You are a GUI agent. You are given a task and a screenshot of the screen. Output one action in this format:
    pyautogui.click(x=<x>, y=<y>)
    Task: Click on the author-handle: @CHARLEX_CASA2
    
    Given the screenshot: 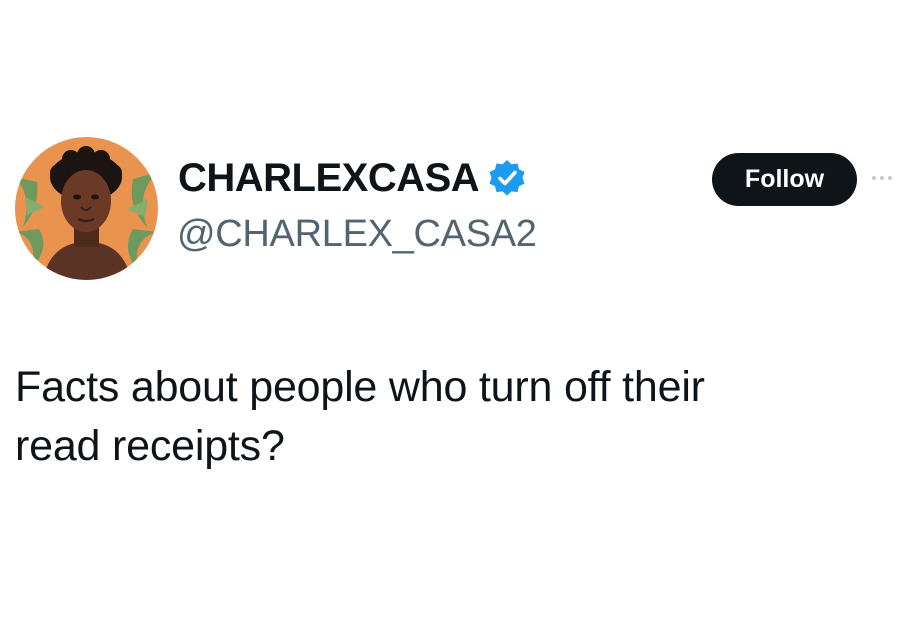 What is the action you would take?
    pyautogui.click(x=357, y=234)
    